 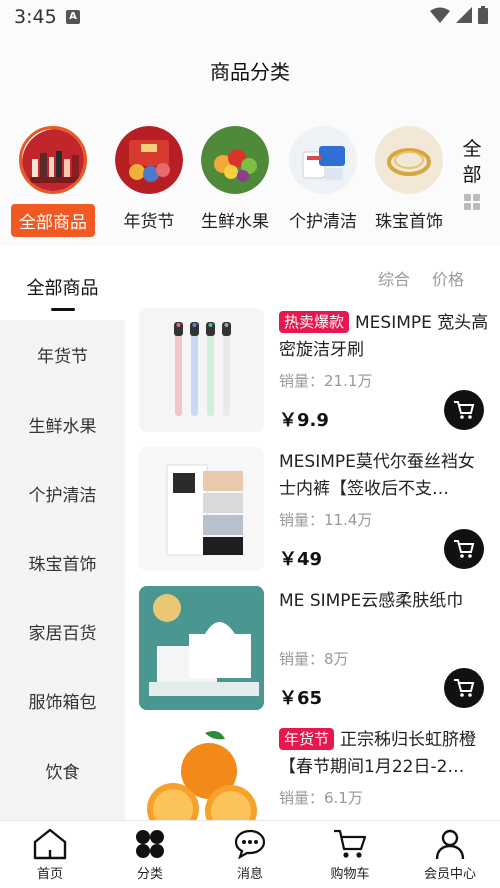 What do you see at coordinates (409, 160) in the screenshot?
I see `jewelry-thumb` at bounding box center [409, 160].